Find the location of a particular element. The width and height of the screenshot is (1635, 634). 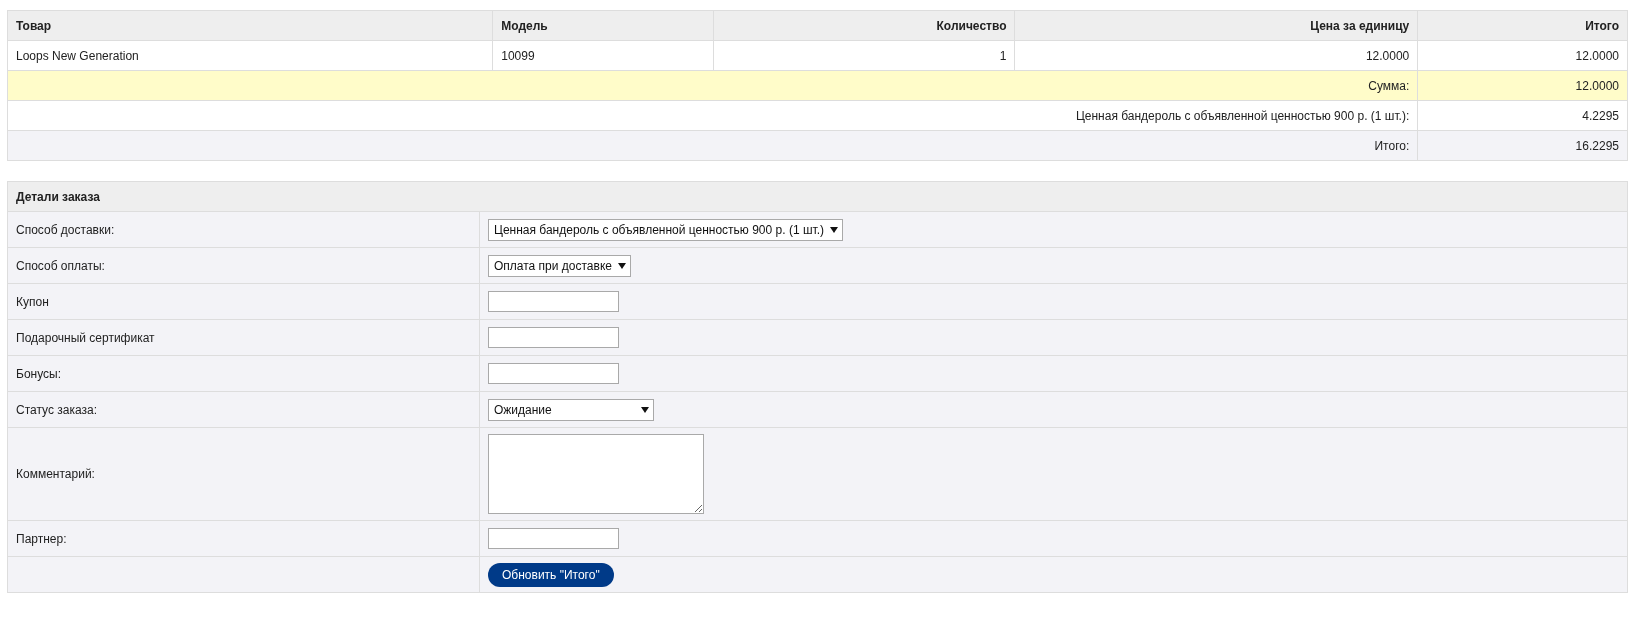

total-label: Ценная бандероль с объявленной ценностью 900 р. (1 шт.): is located at coordinates (712, 115).